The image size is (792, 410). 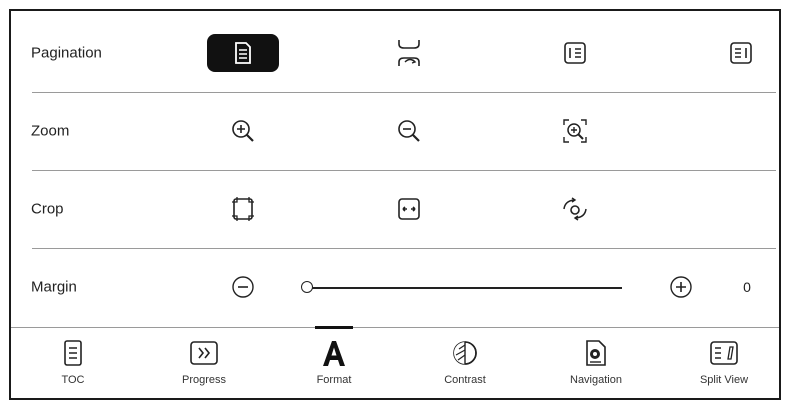 What do you see at coordinates (204, 353) in the screenshot?
I see `progress-icon` at bounding box center [204, 353].